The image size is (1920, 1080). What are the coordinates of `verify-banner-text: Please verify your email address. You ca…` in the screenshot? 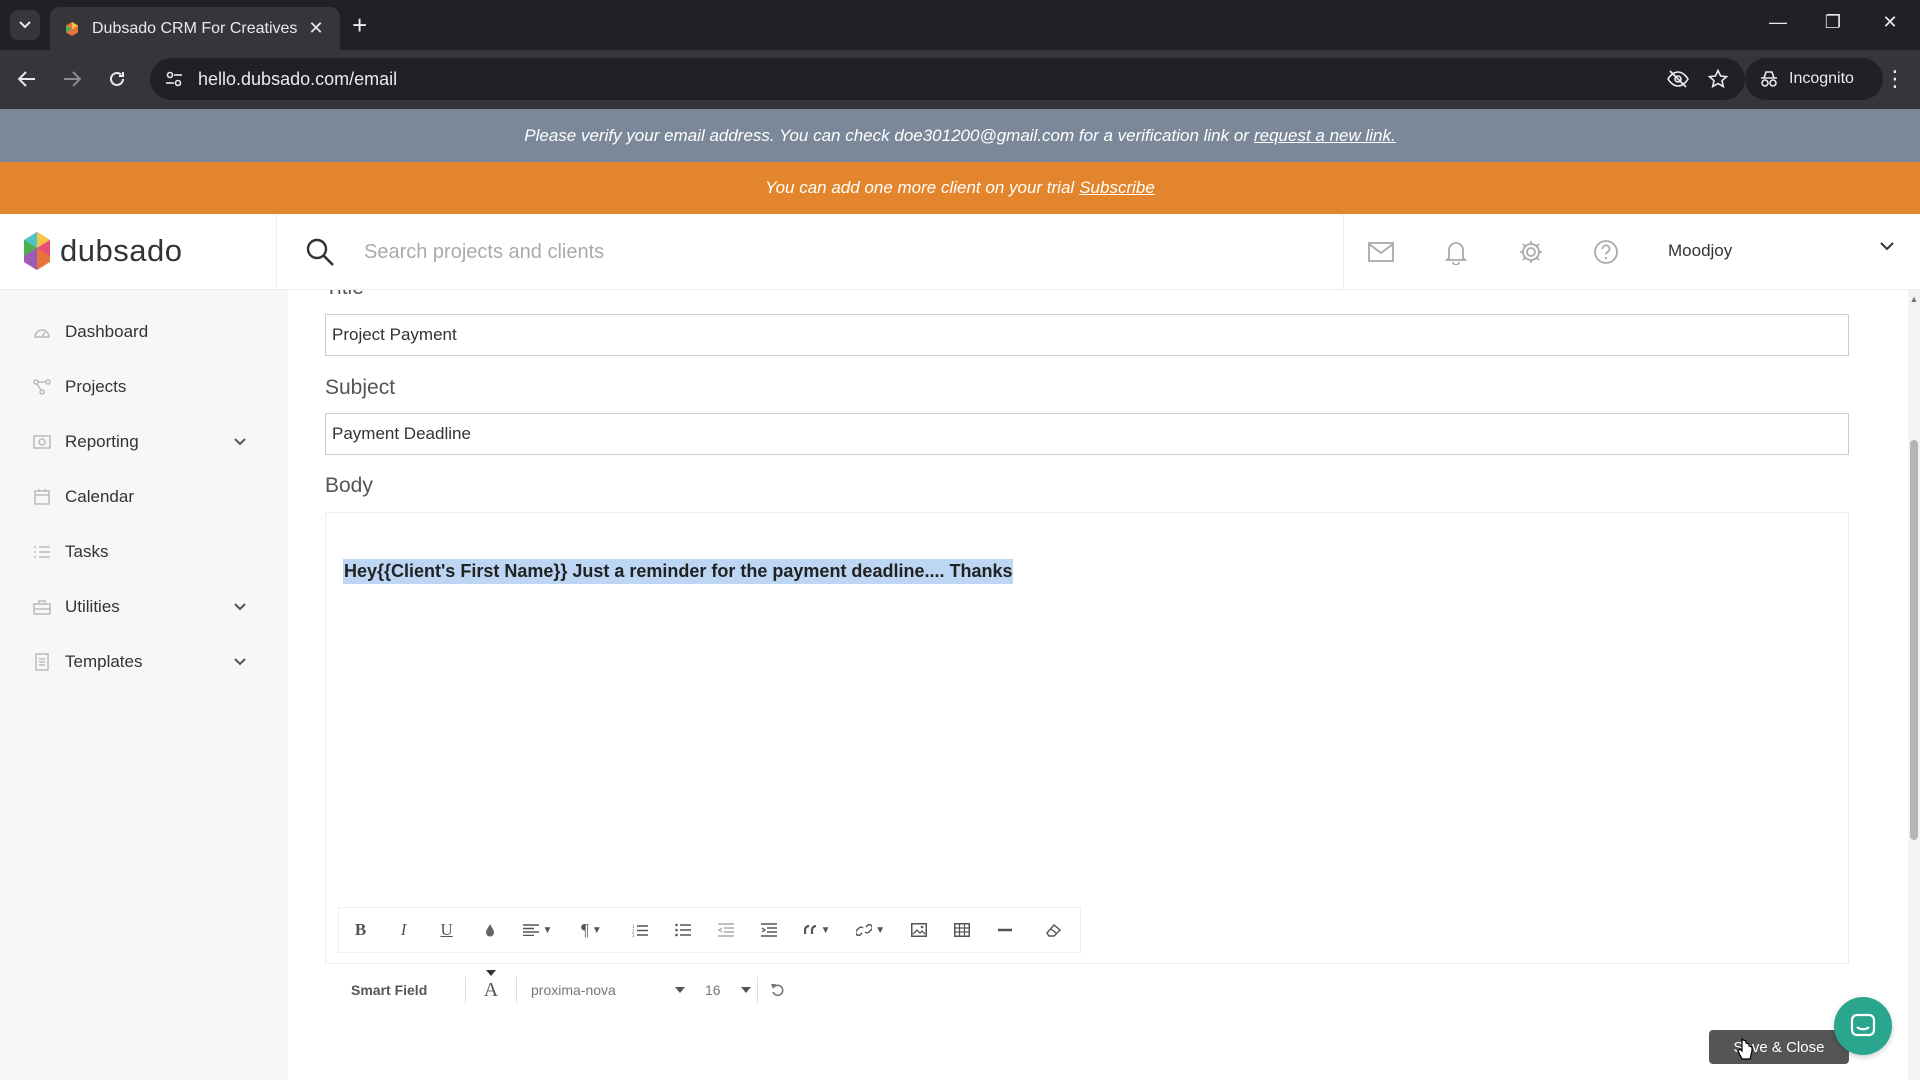 It's located at (886, 135).